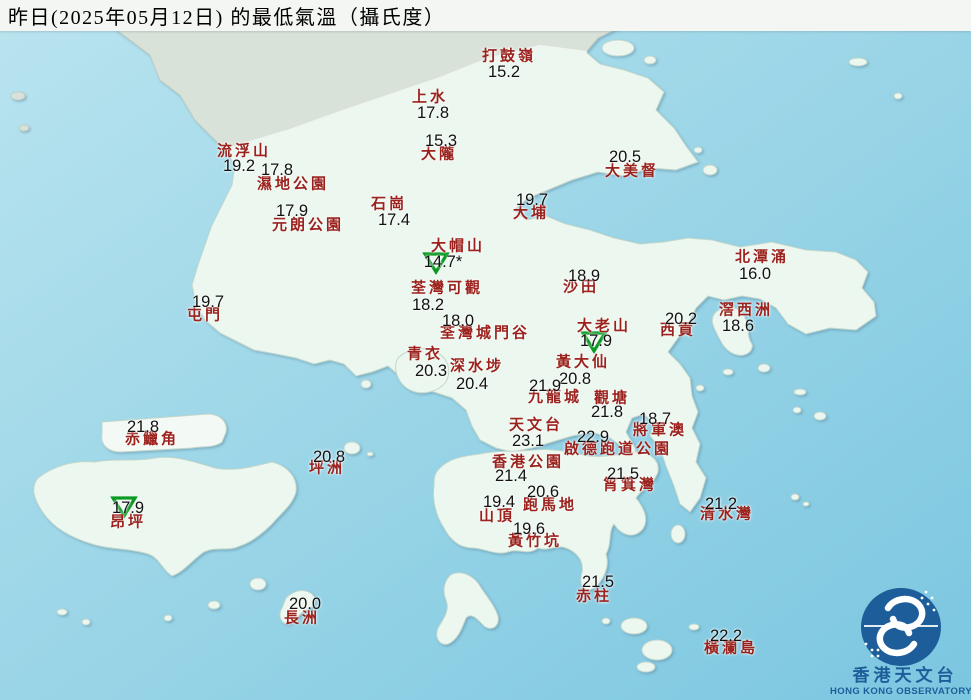 The height and width of the screenshot is (700, 971). What do you see at coordinates (439, 154) in the screenshot?
I see `station-name: 大隴` at bounding box center [439, 154].